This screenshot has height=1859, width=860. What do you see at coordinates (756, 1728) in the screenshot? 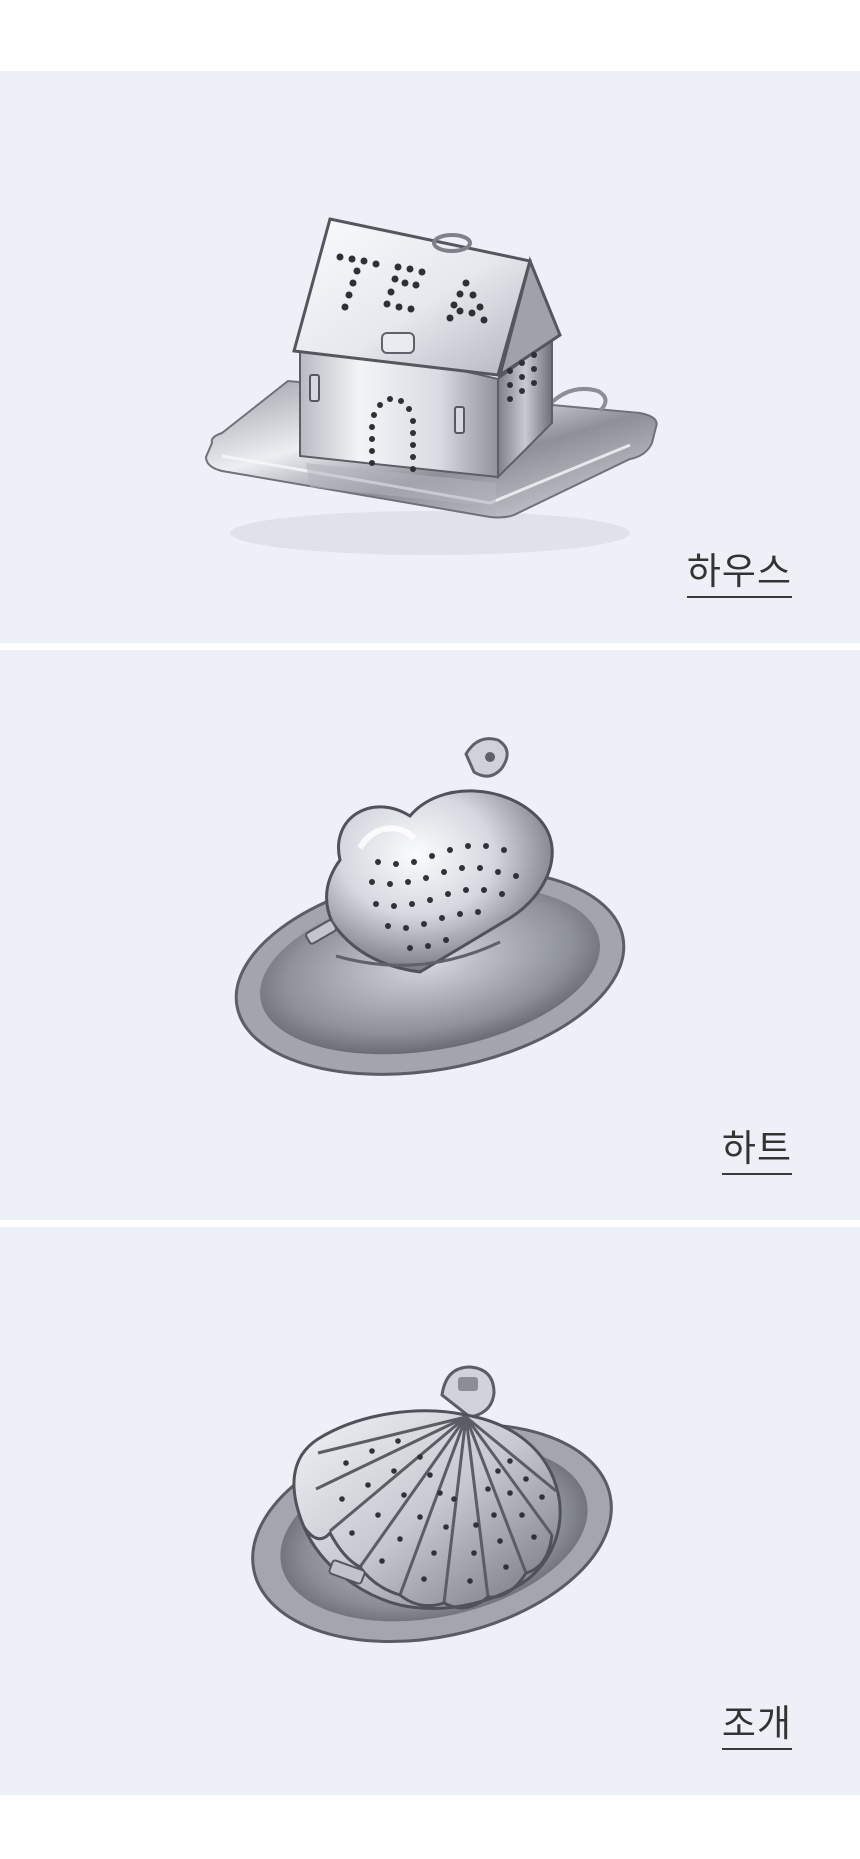
I see `product-caption-shell: 조개` at bounding box center [756, 1728].